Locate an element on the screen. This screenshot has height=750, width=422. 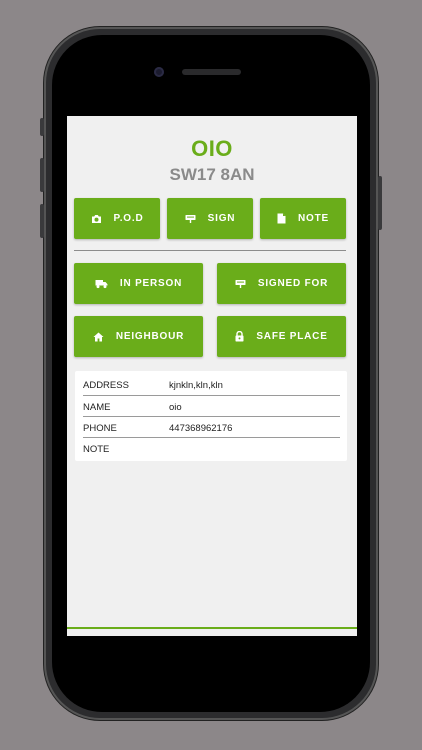
phone-value: 447368962176 is located at coordinates (201, 428).